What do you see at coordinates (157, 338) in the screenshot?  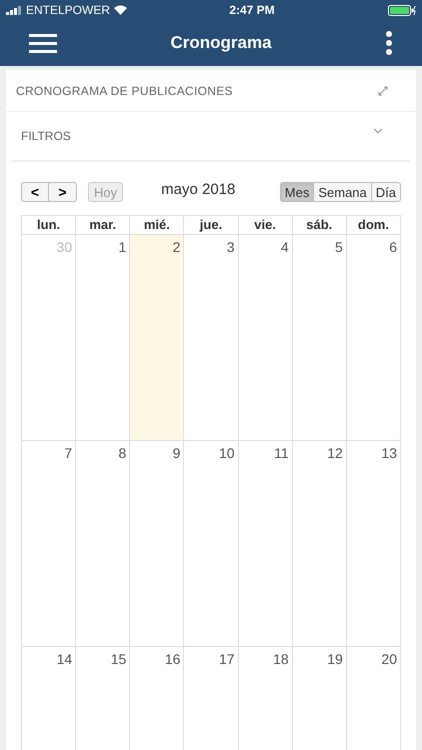 I see `day-cell: 2` at bounding box center [157, 338].